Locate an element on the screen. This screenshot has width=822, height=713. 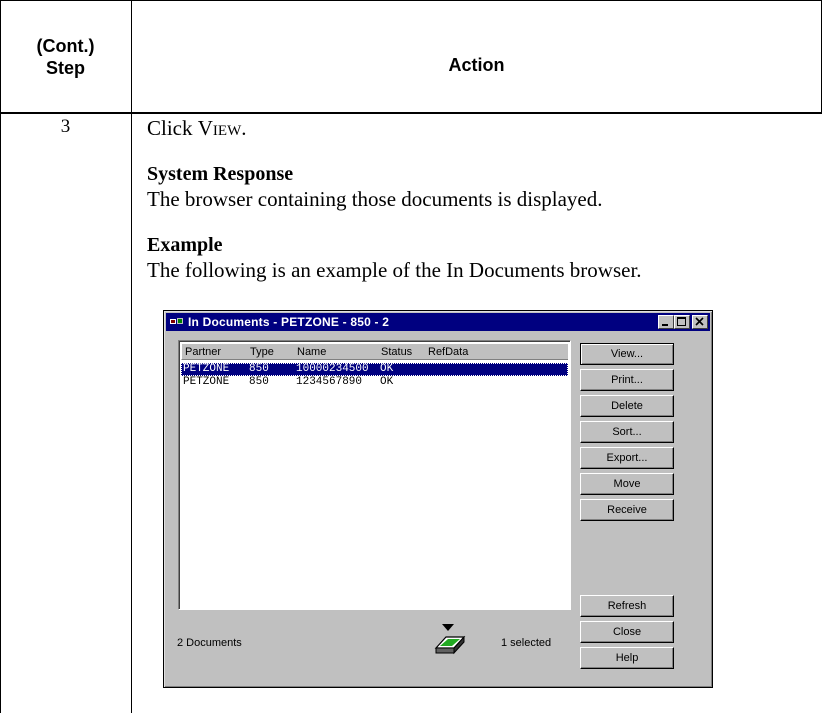
selection-count: 1 selected is located at coordinates (526, 643).